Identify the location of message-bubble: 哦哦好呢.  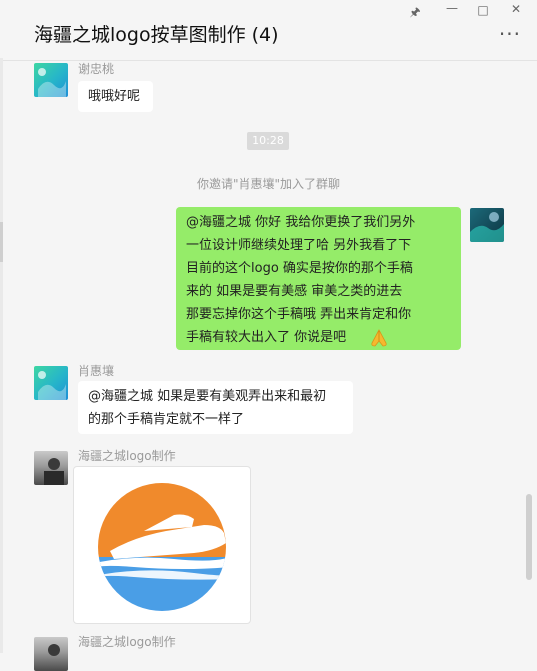
(115, 96).